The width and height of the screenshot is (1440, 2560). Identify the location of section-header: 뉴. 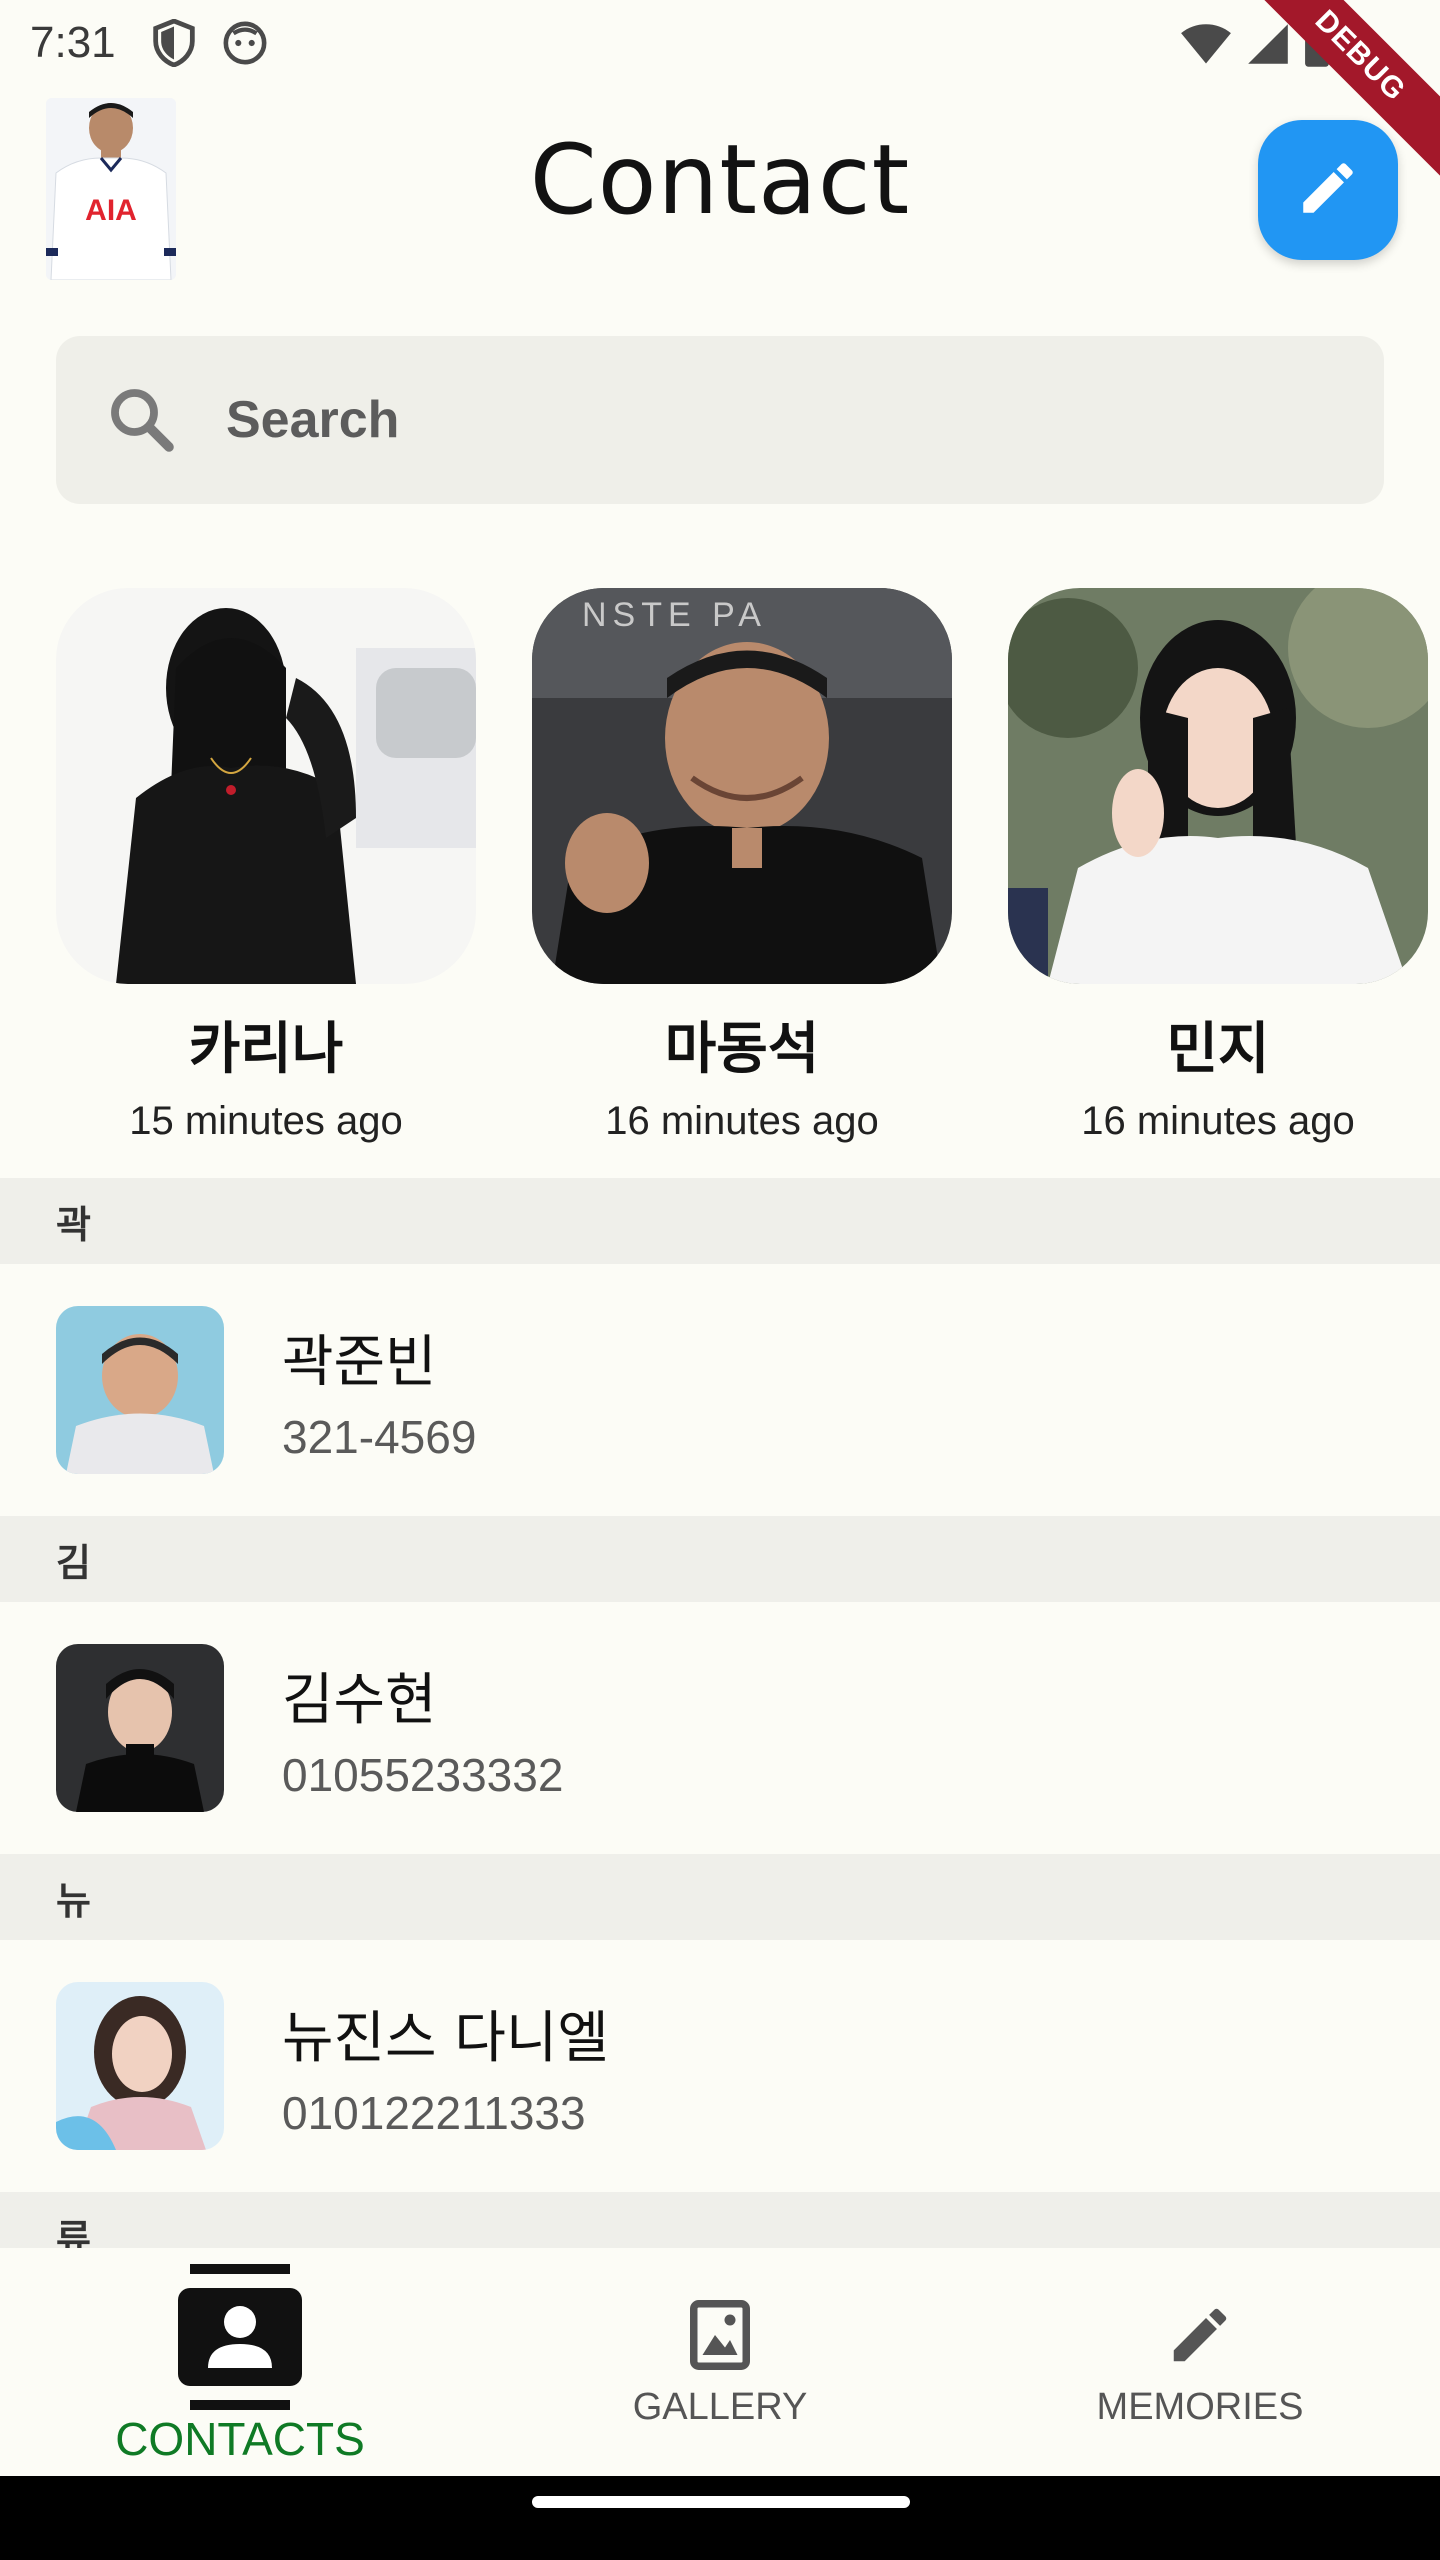
(720, 1897).